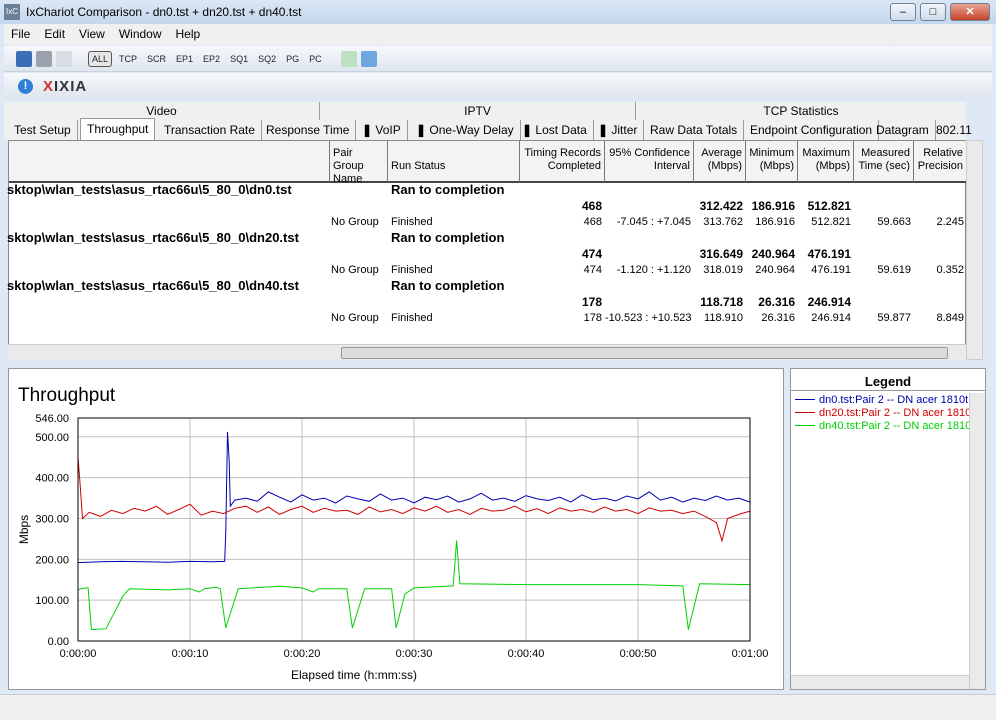 The height and width of the screenshot is (720, 996). What do you see at coordinates (624, 130) in the screenshot?
I see `tab-label: Jitter` at bounding box center [624, 130].